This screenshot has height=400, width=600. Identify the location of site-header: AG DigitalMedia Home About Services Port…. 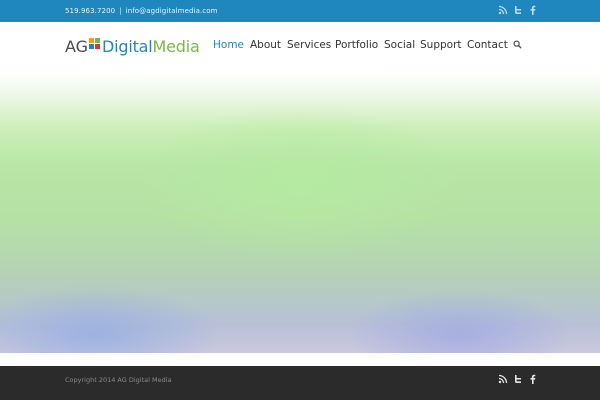
(300, 47).